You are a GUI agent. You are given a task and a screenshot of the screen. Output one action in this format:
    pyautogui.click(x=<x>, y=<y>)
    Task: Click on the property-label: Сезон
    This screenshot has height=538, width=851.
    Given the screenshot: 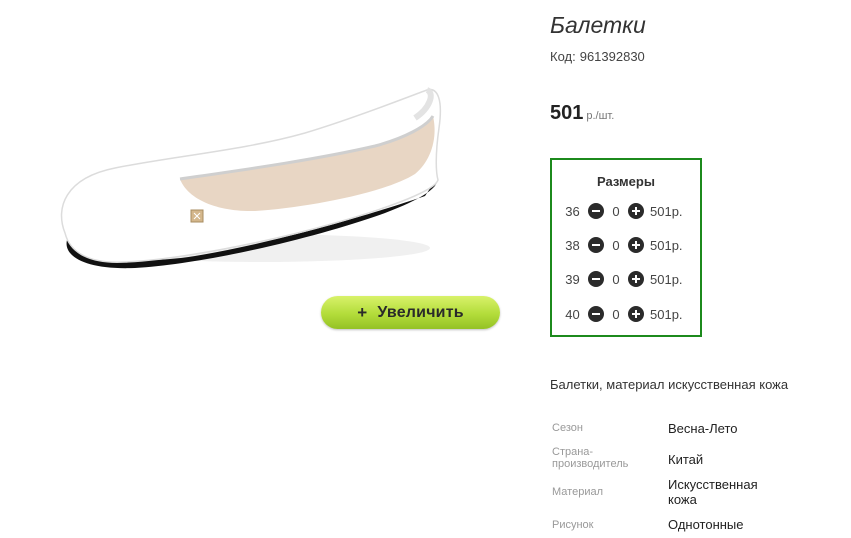 What is the action you would take?
    pyautogui.click(x=567, y=428)
    